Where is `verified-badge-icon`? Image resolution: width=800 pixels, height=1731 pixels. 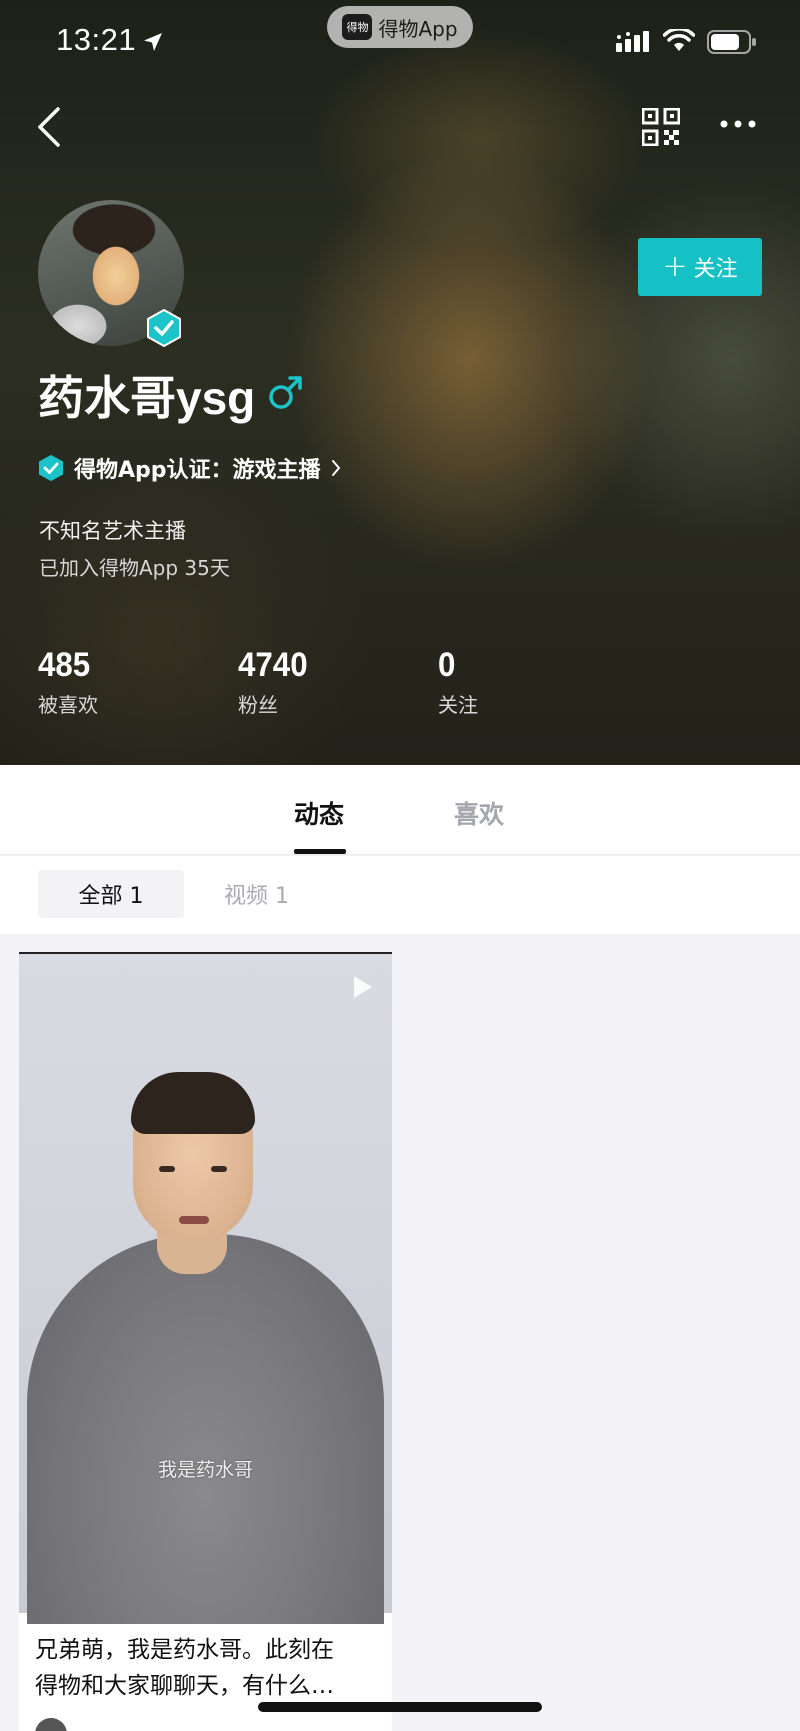 verified-badge-icon is located at coordinates (164, 328).